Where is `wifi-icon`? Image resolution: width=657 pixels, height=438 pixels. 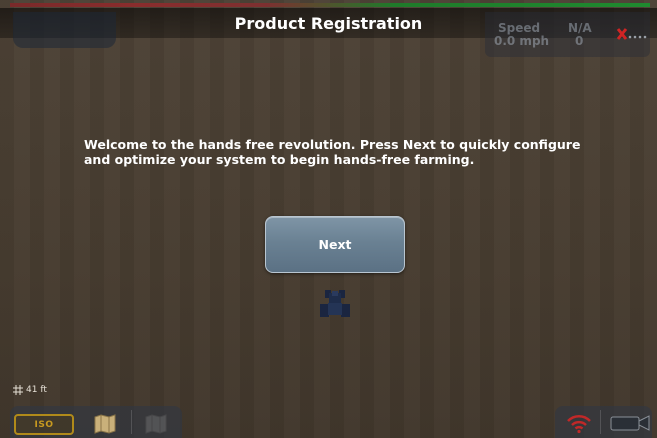 wifi-icon is located at coordinates (579, 423).